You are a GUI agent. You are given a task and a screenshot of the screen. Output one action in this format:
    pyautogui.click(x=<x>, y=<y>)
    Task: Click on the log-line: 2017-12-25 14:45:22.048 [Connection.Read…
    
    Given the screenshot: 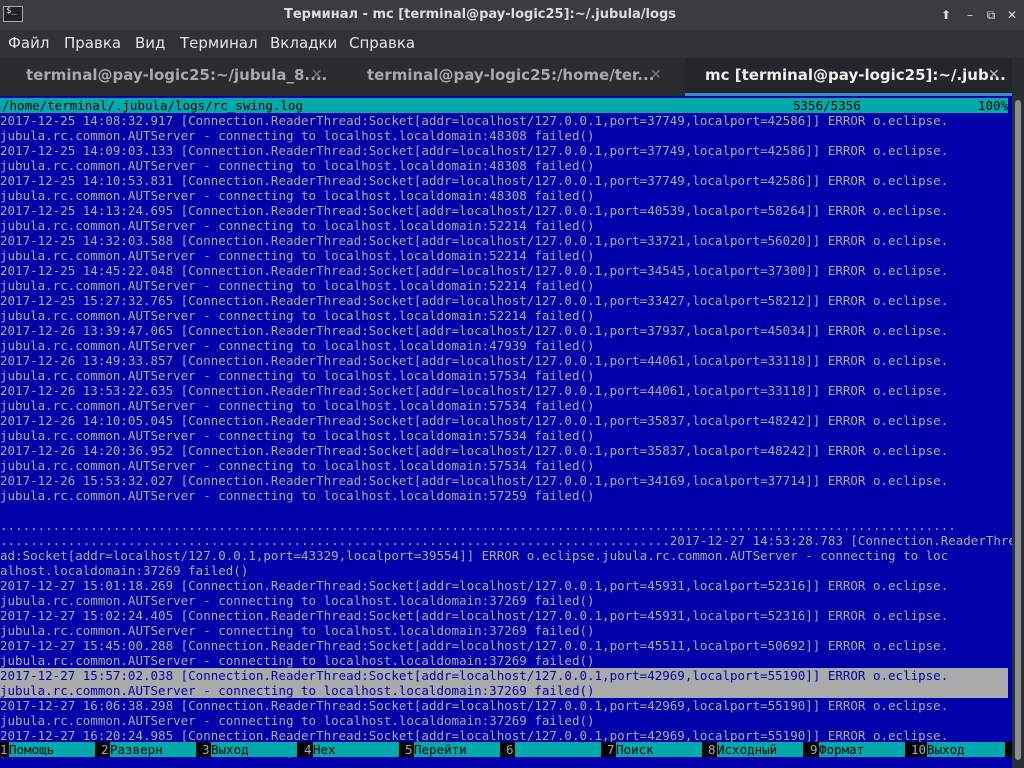 What is the action you would take?
    pyautogui.click(x=474, y=270)
    